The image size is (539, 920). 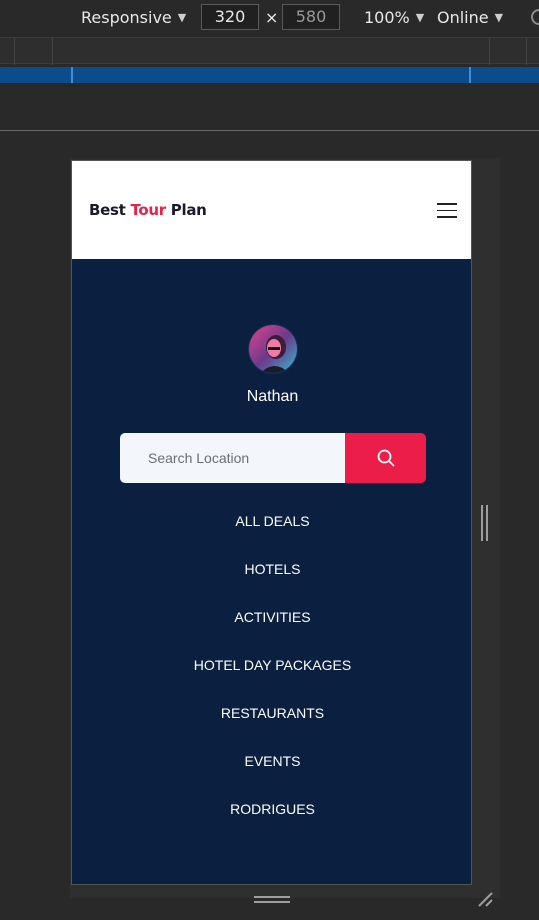 What do you see at coordinates (311, 17) in the screenshot?
I see `height-input: 580` at bounding box center [311, 17].